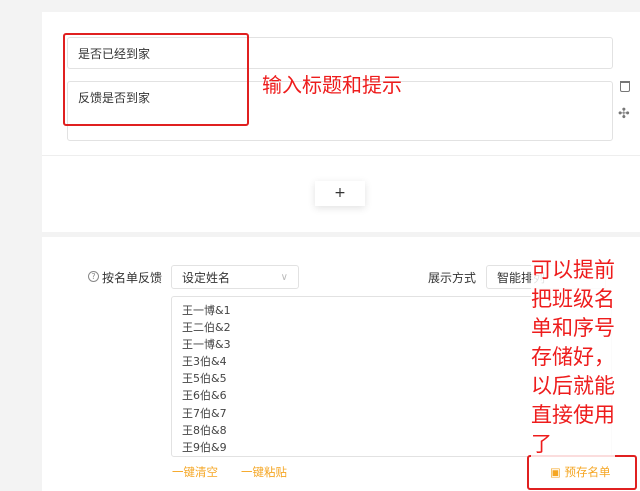 The width and height of the screenshot is (640, 491). I want to click on name-select-value: 设定姓名, so click(206, 278).